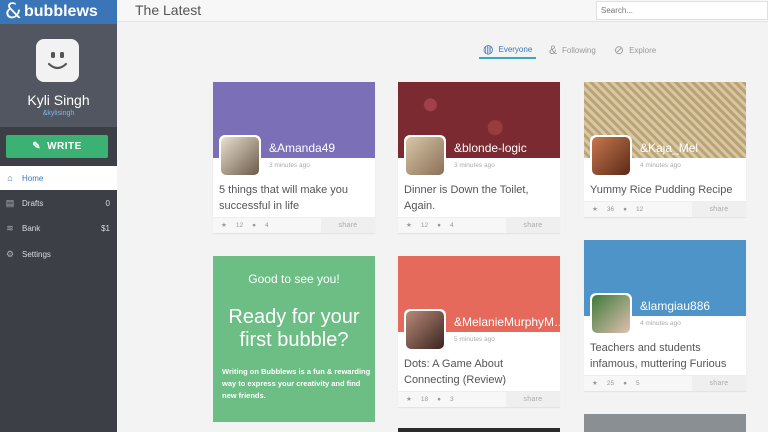 This screenshot has height=432, width=768. I want to click on page-title: The Latest, so click(168, 10).